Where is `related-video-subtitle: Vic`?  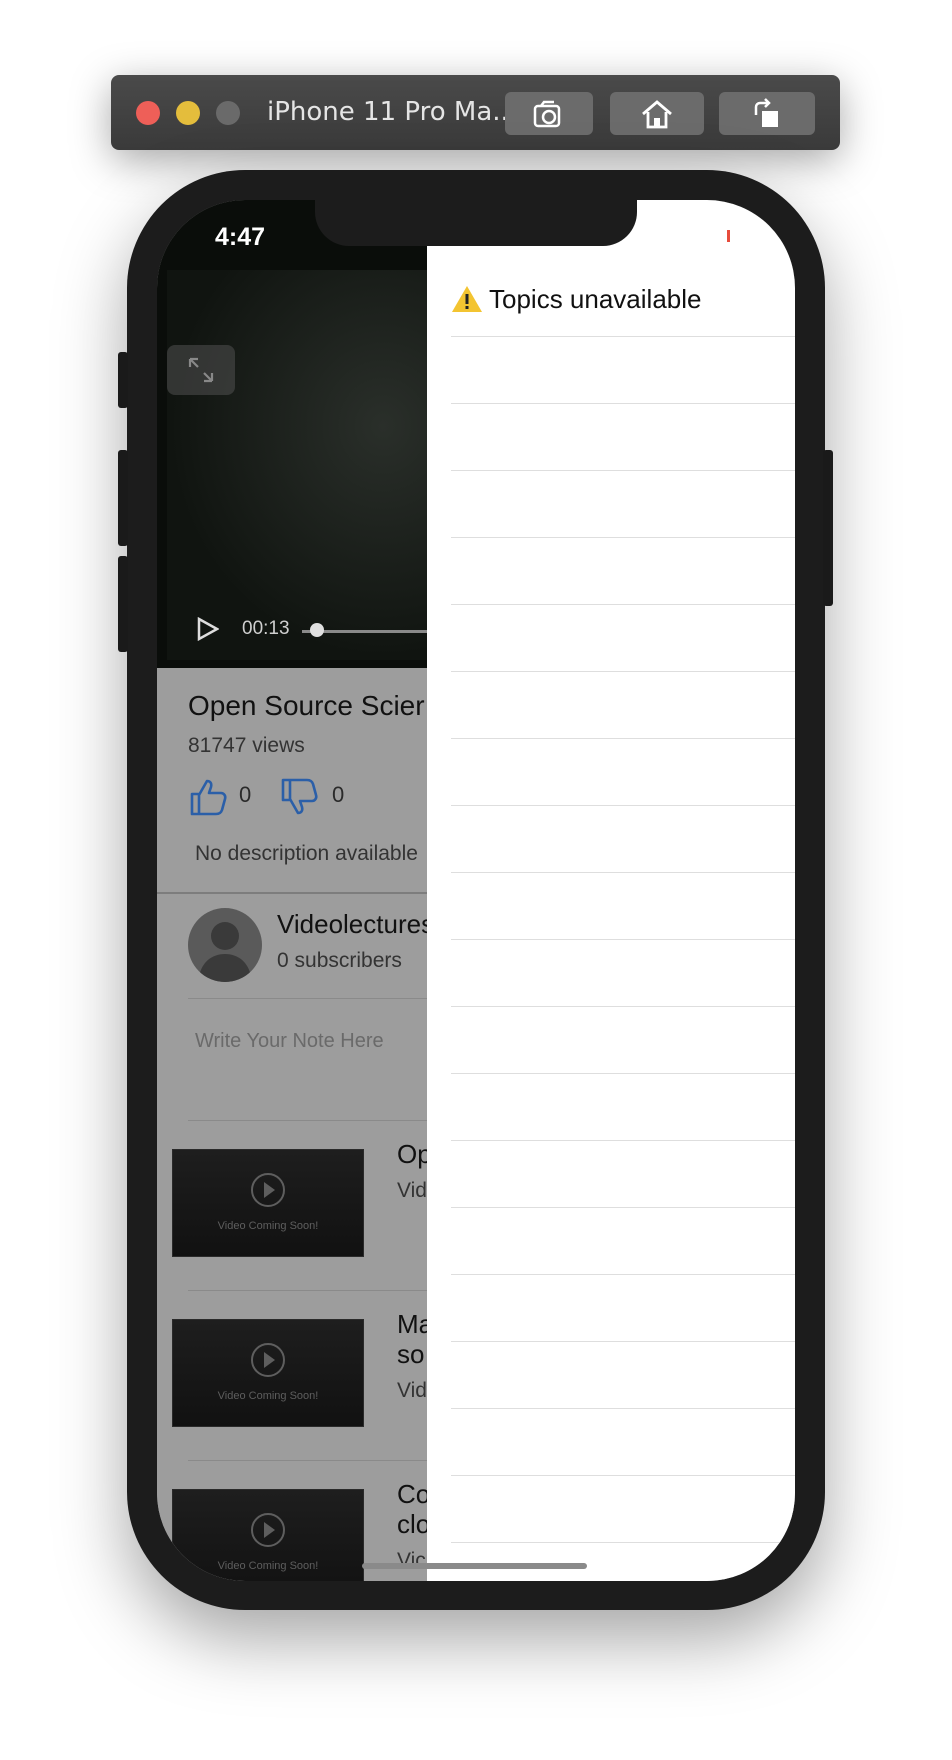 related-video-subtitle: Vic is located at coordinates (411, 1560).